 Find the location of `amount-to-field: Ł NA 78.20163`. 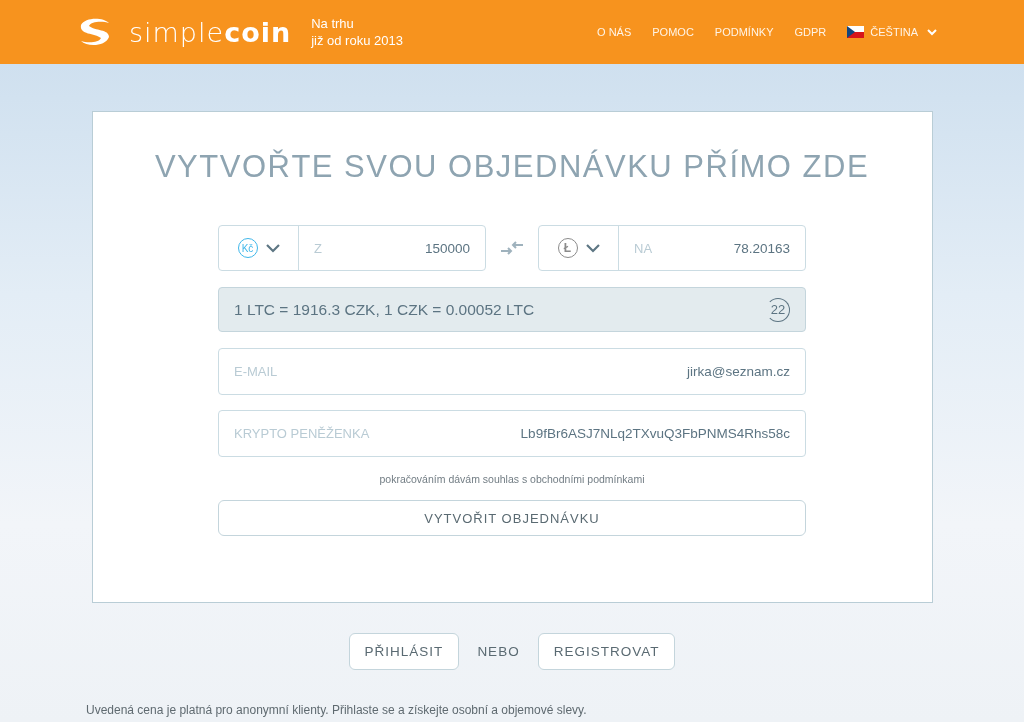

amount-to-field: Ł NA 78.20163 is located at coordinates (672, 248).